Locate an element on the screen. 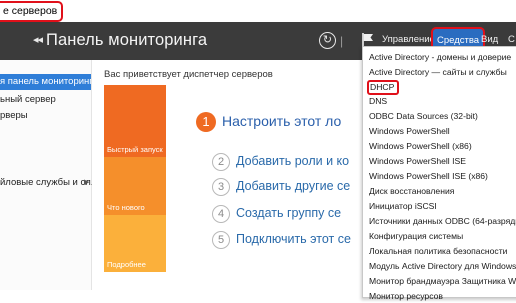  step-create-server-group: 4 Создать группу се is located at coordinates (276, 213).